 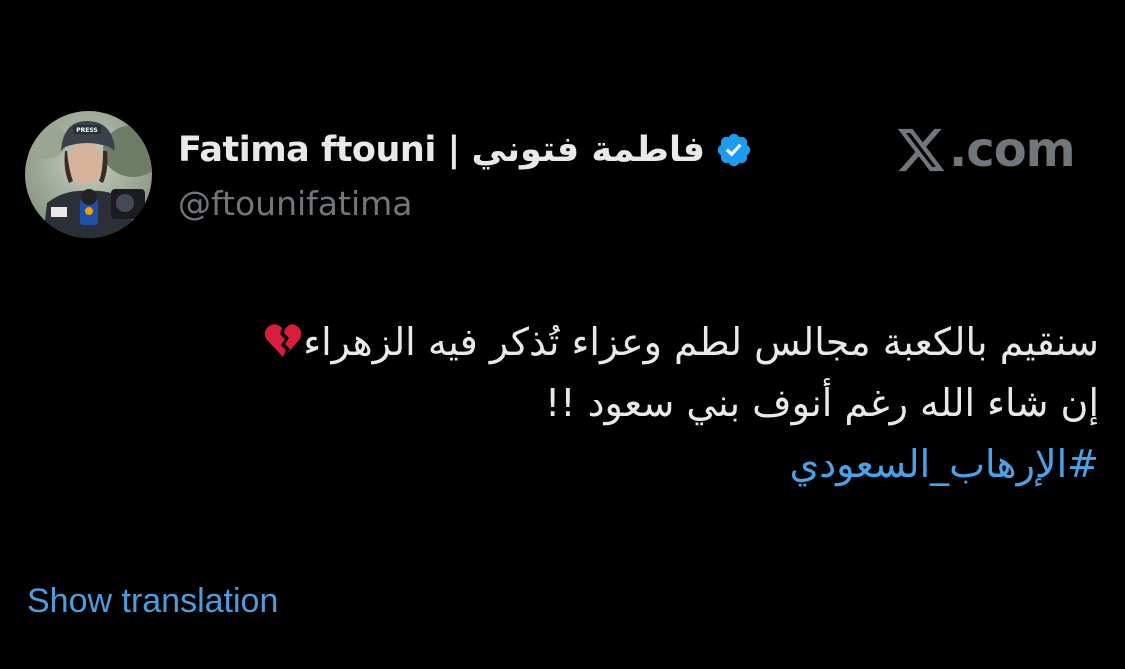 I want to click on brand-text: .com, so click(x=1012, y=150).